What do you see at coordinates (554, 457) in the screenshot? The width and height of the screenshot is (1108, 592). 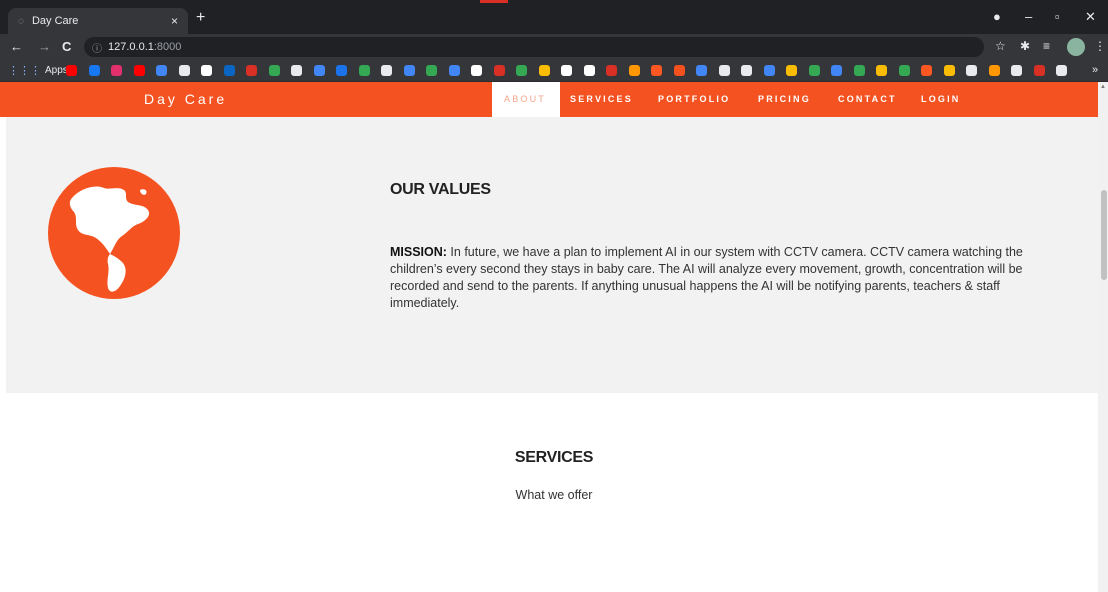 I see `services-heading: SERVICES` at bounding box center [554, 457].